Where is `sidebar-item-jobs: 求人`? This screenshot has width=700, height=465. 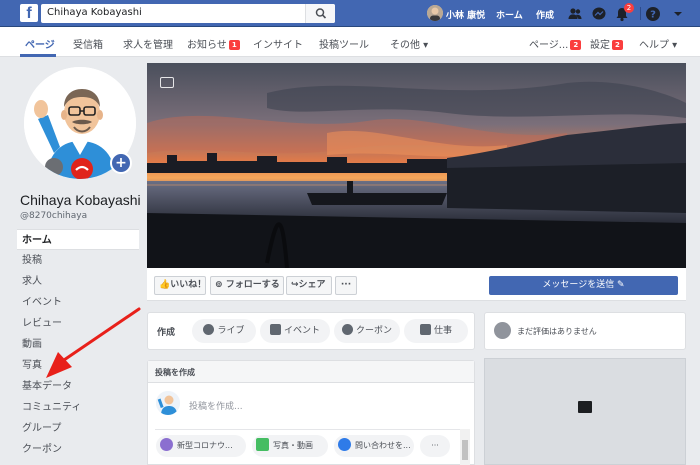
sidebar-item-jobs: 求人 is located at coordinates (78, 281).